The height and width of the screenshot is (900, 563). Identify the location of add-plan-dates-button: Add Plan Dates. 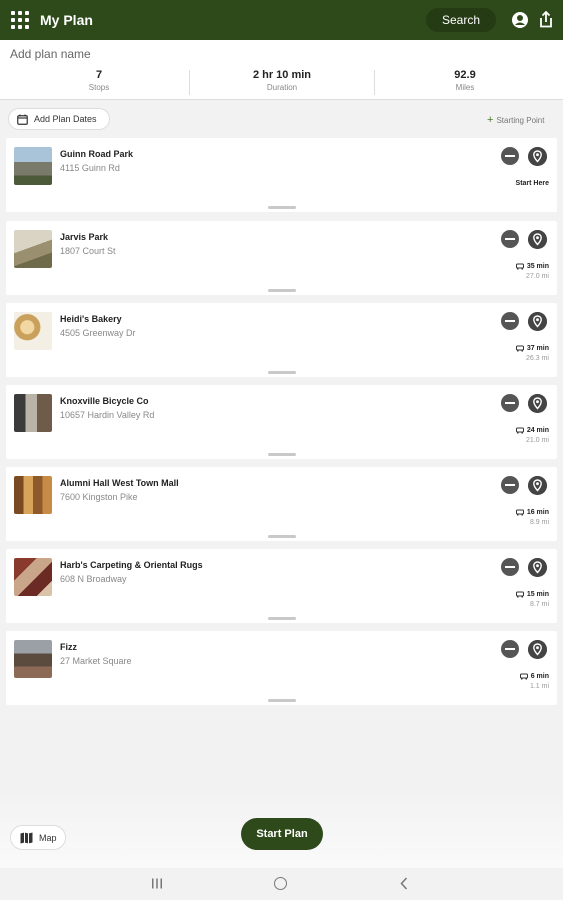
(59, 119).